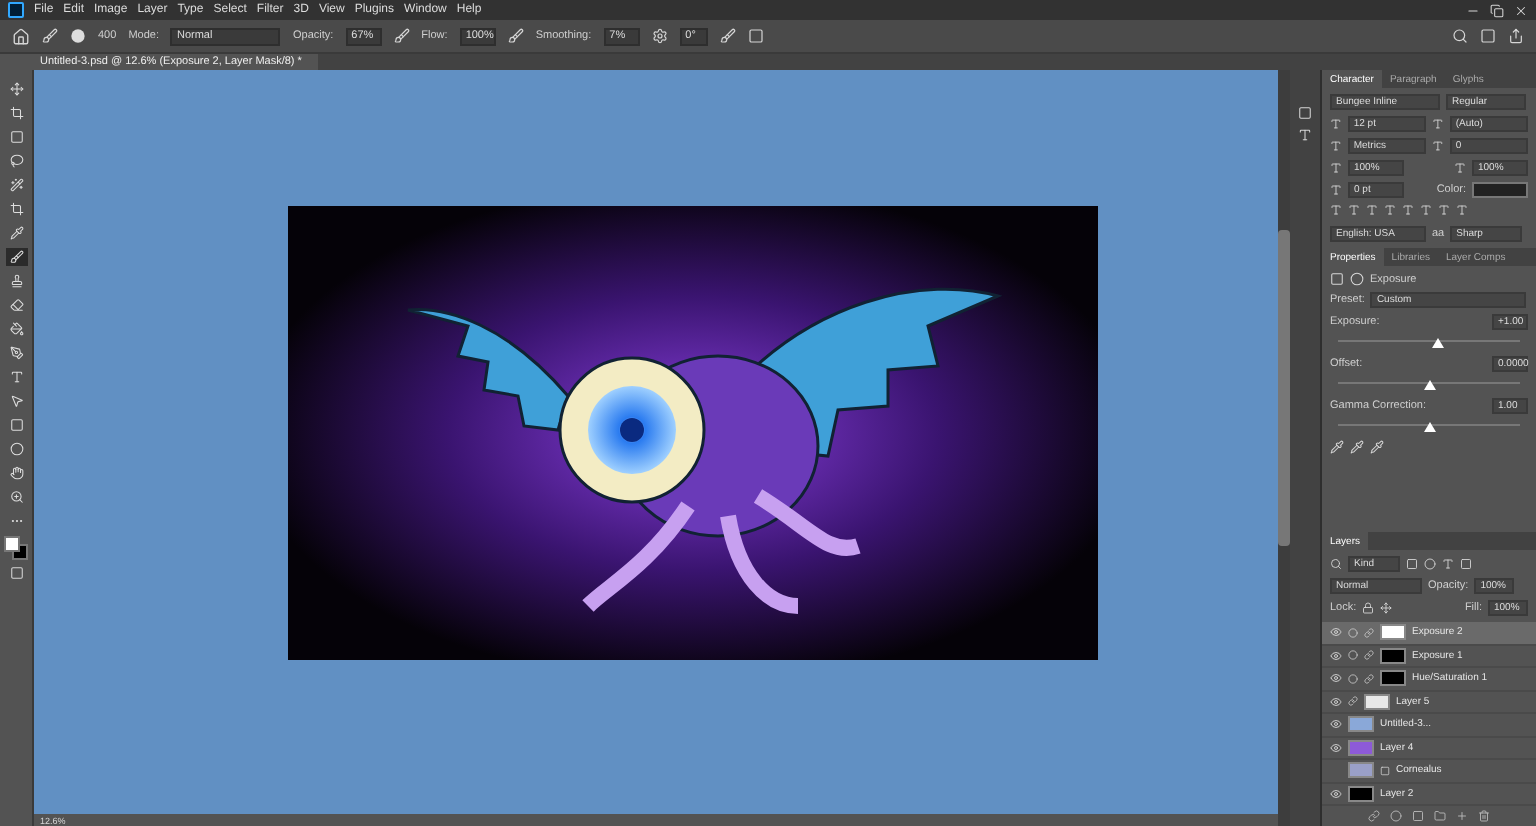 The image size is (1536, 826). Describe the element at coordinates (659, 36) in the screenshot. I see `settings-icon` at that location.